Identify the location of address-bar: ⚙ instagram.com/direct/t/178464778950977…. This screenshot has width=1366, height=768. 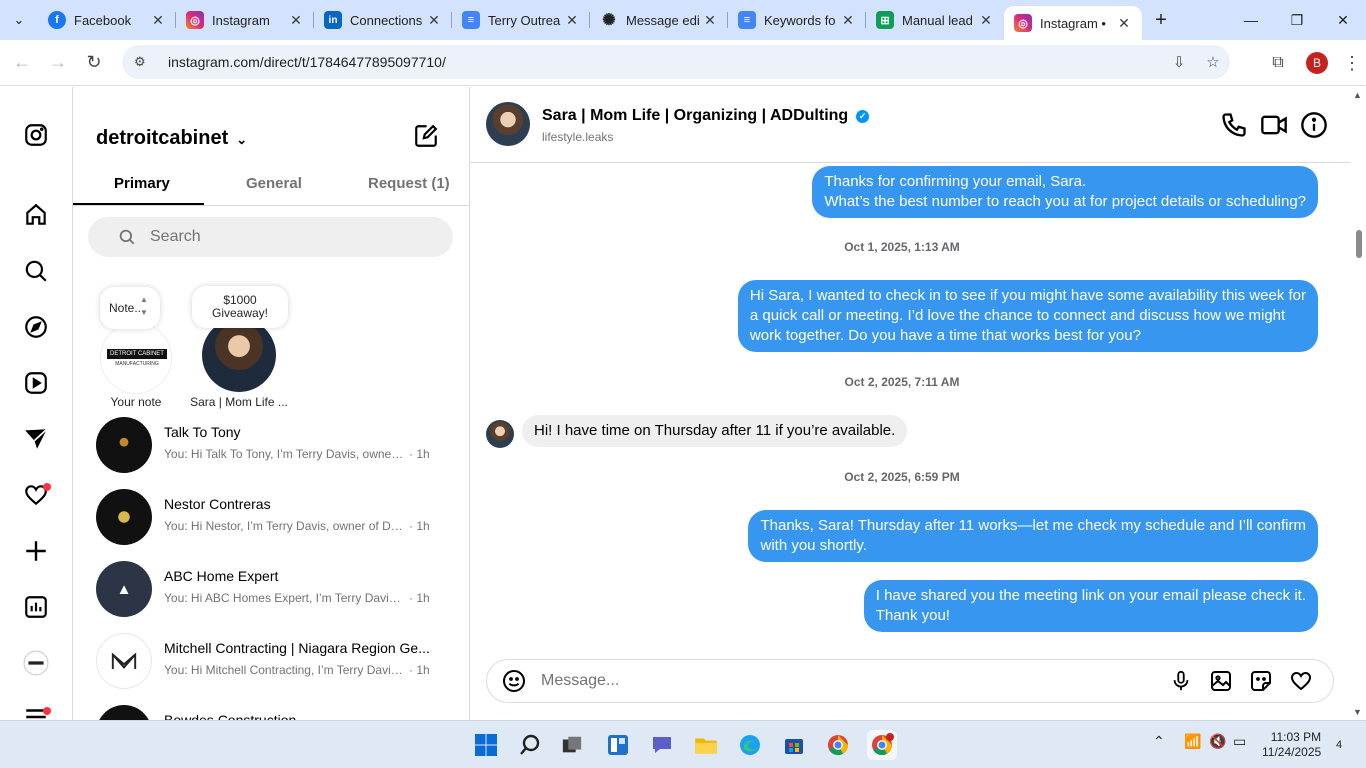
(676, 62).